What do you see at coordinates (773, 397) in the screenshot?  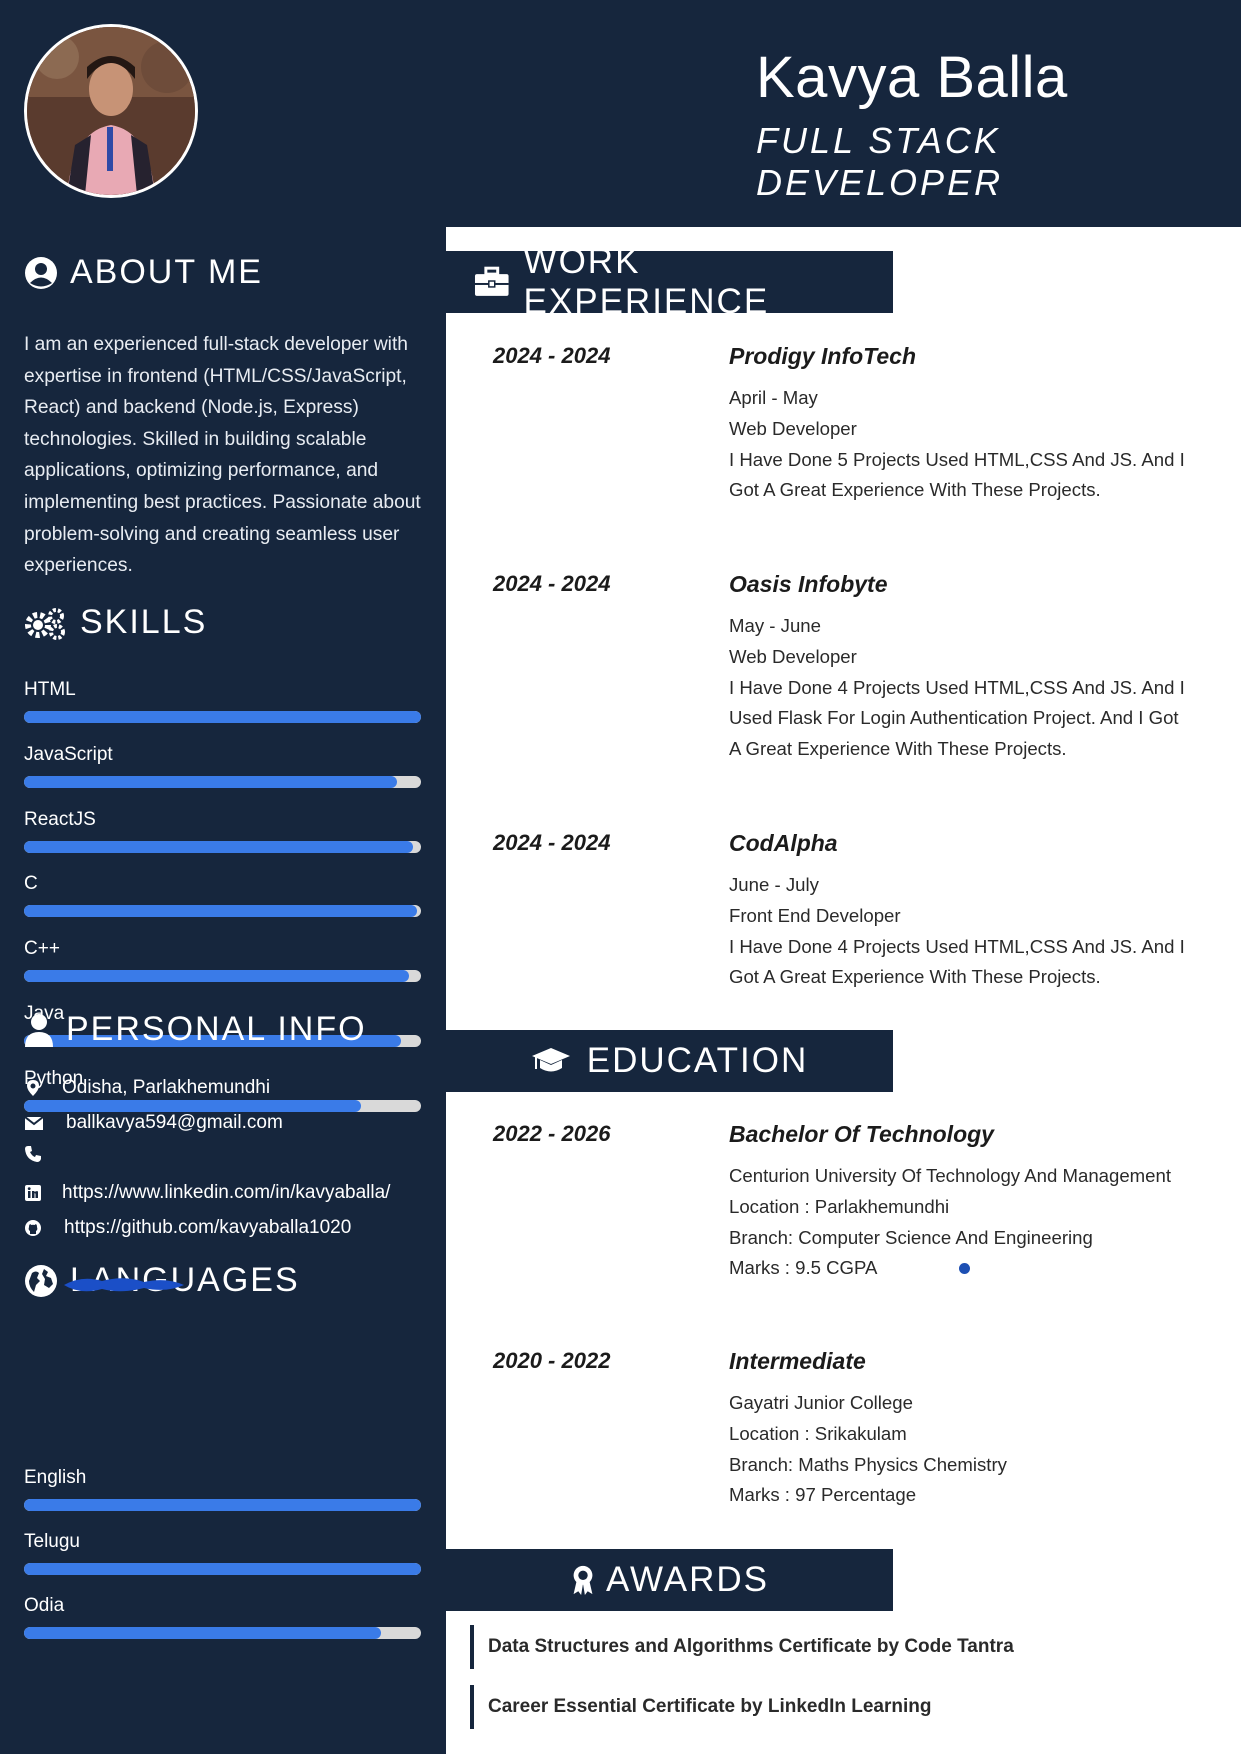 I see `work-entry-detail-line: April - May` at bounding box center [773, 397].